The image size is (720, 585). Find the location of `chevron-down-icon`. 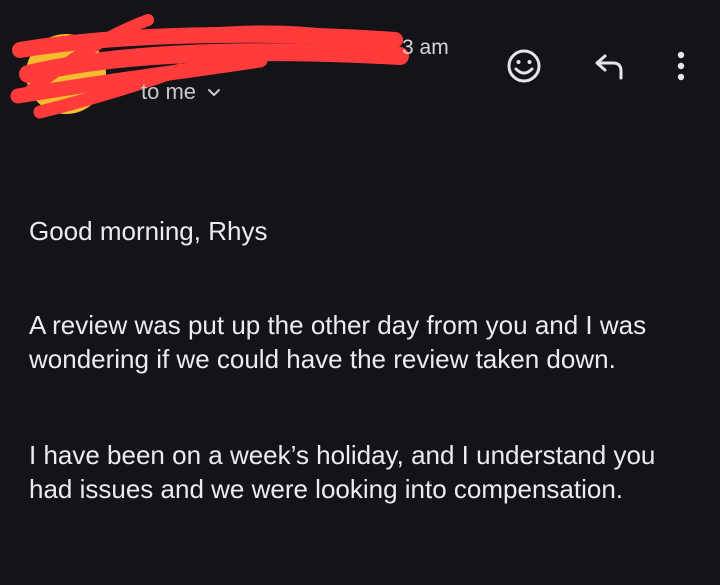

chevron-down-icon is located at coordinates (214, 92).